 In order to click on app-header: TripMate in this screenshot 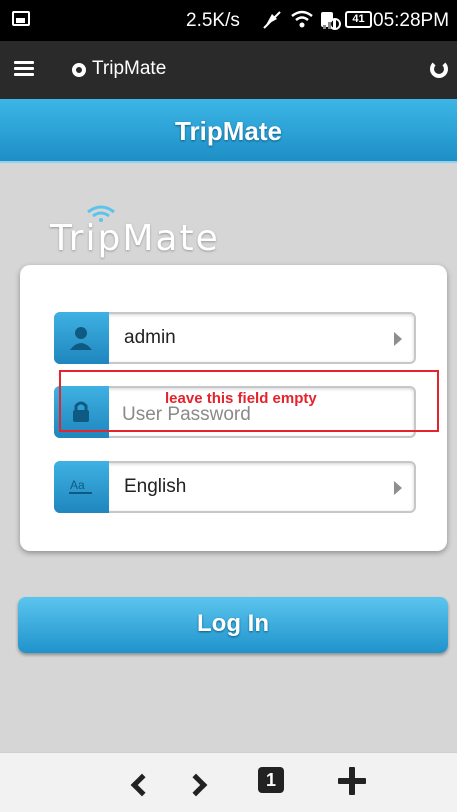, I will do `click(228, 131)`.